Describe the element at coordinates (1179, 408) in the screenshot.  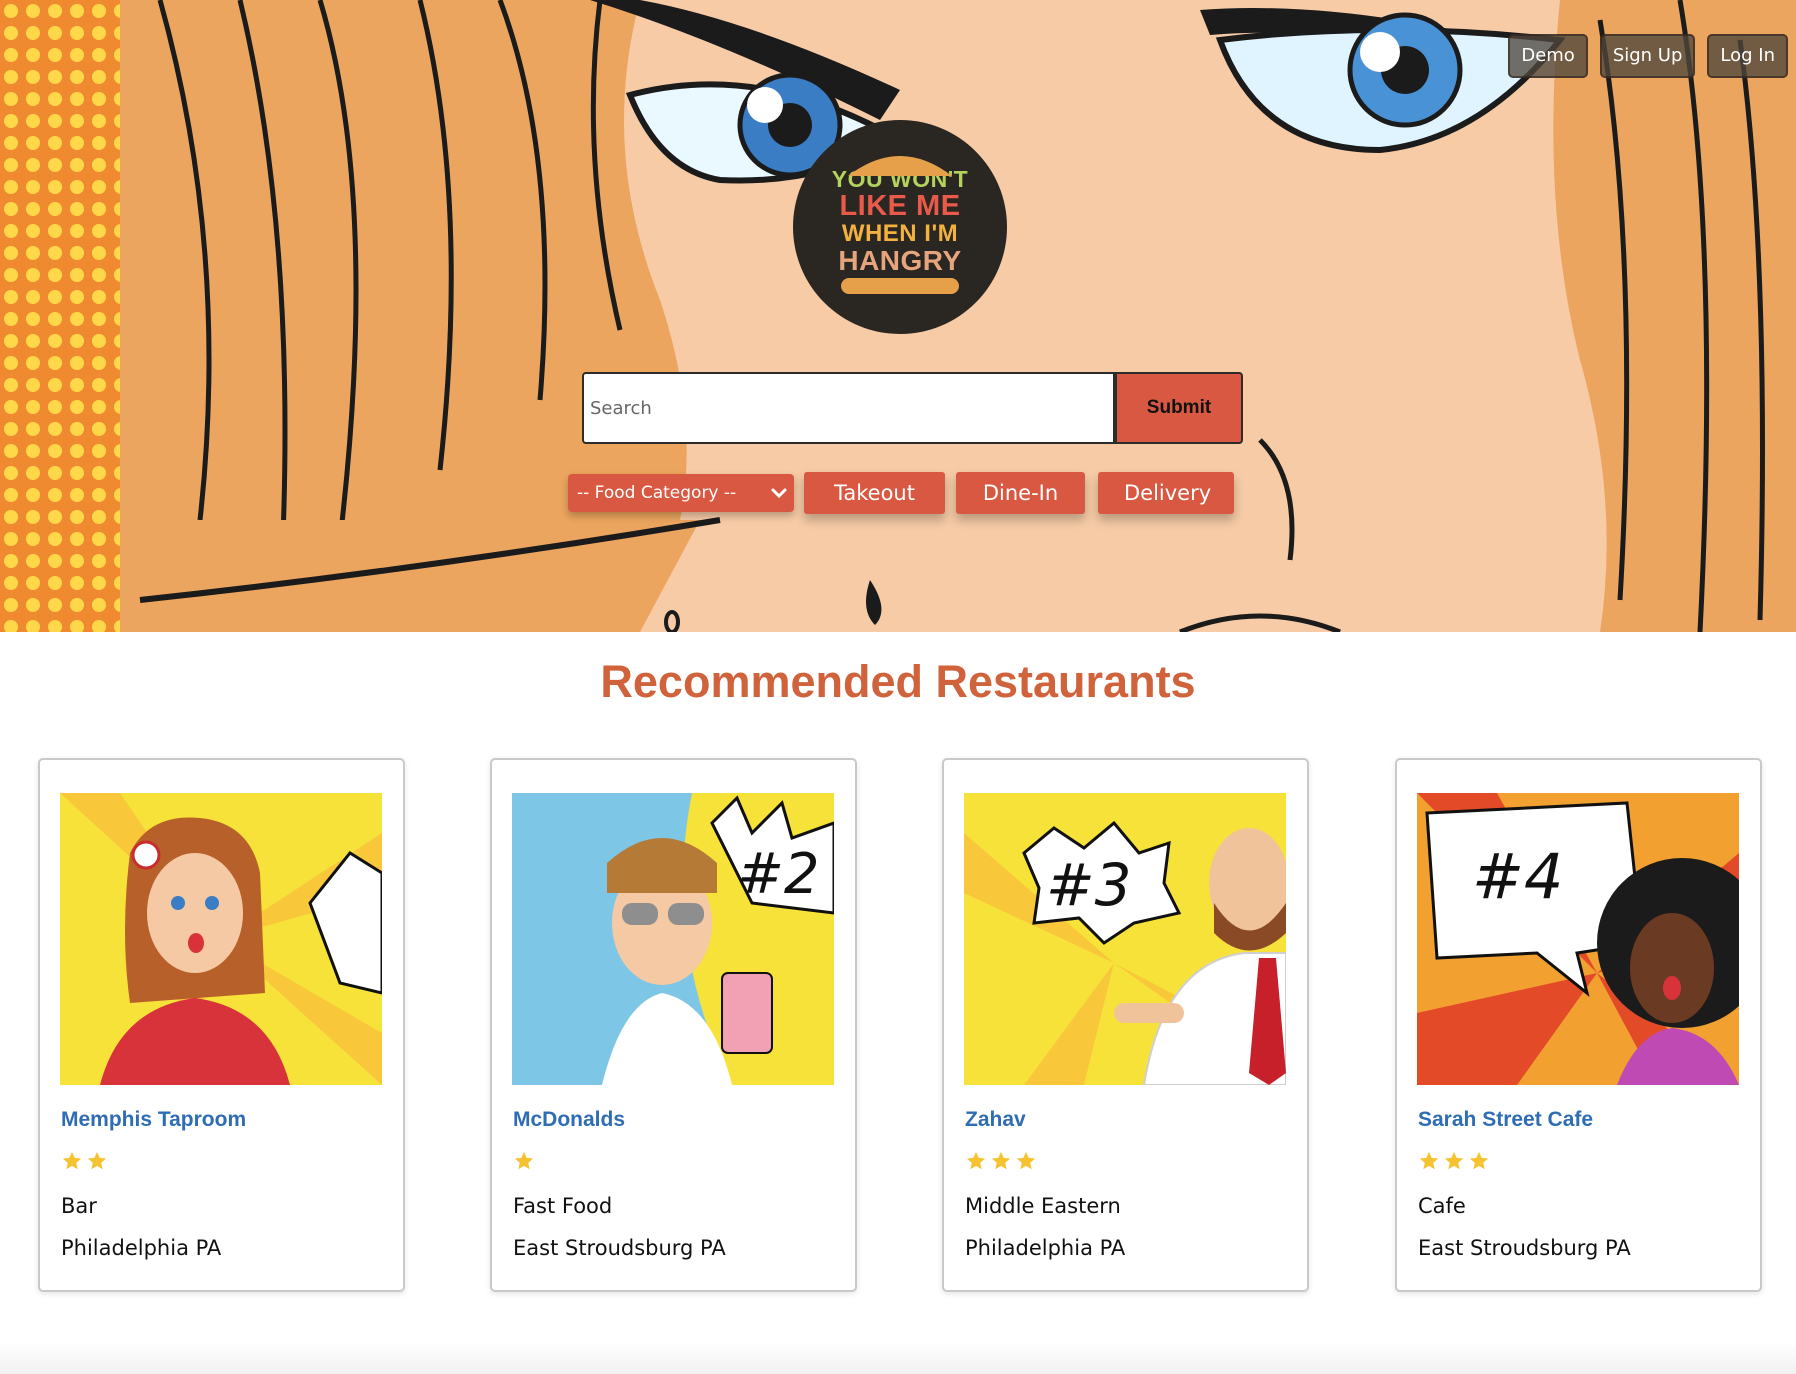
I see `submit-button: Submit` at that location.